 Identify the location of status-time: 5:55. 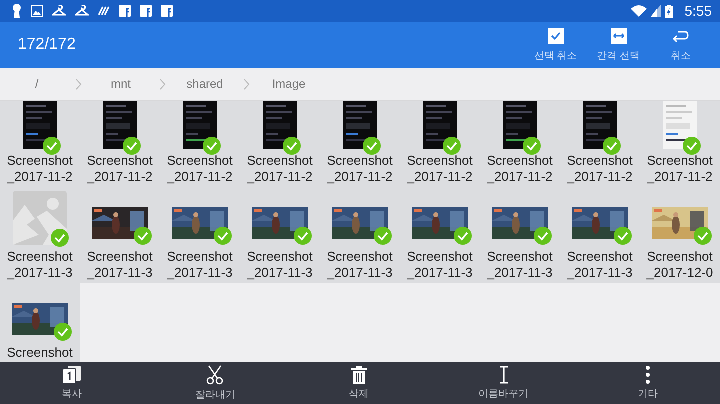
(698, 11).